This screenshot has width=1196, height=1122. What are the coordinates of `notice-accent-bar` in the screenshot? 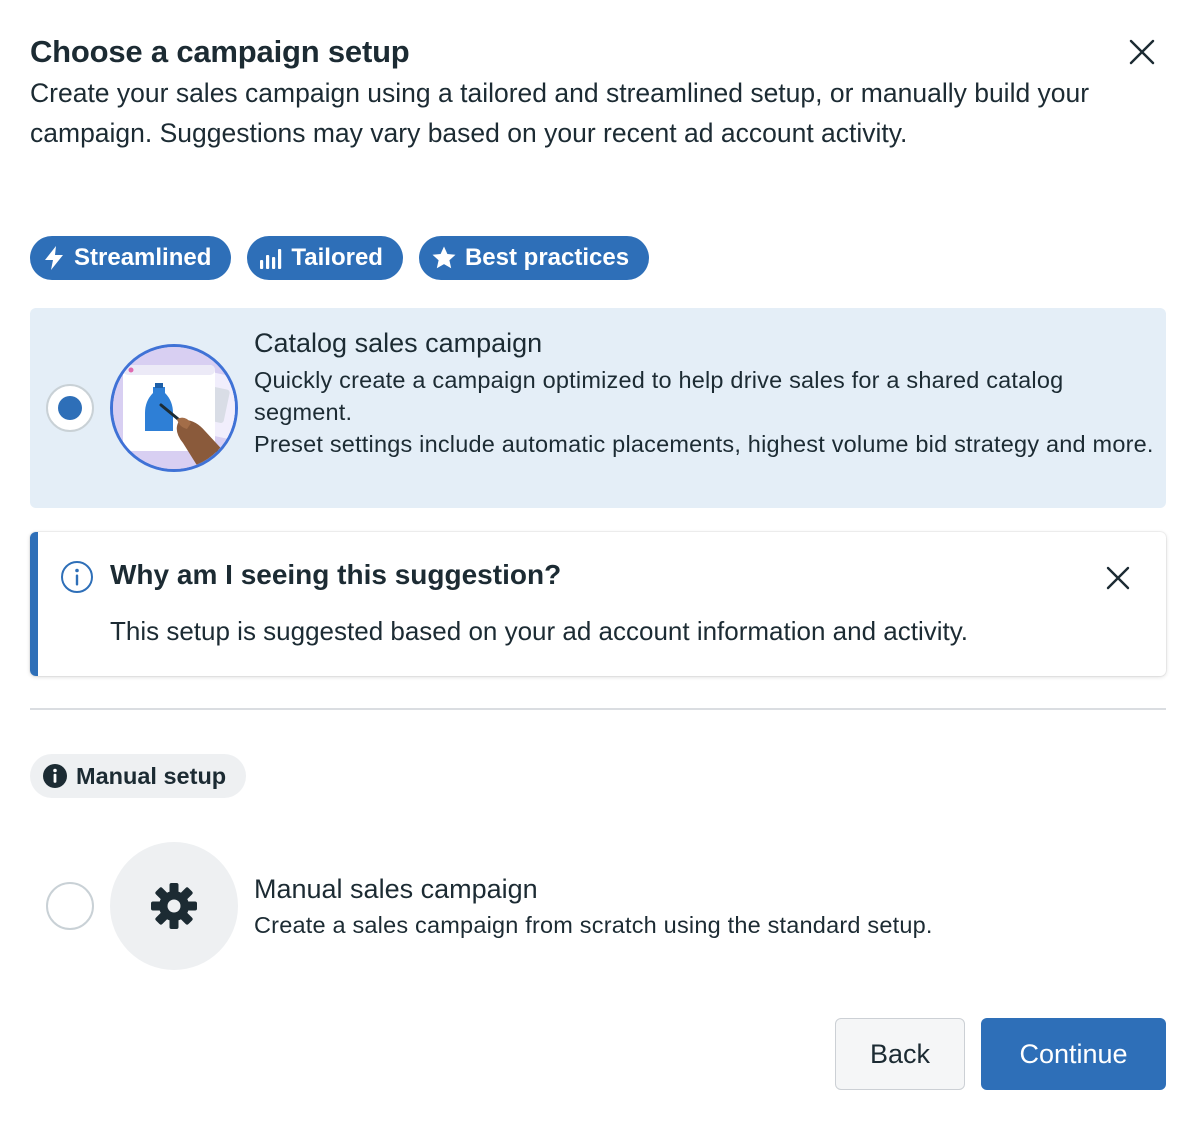 It's located at (34, 604).